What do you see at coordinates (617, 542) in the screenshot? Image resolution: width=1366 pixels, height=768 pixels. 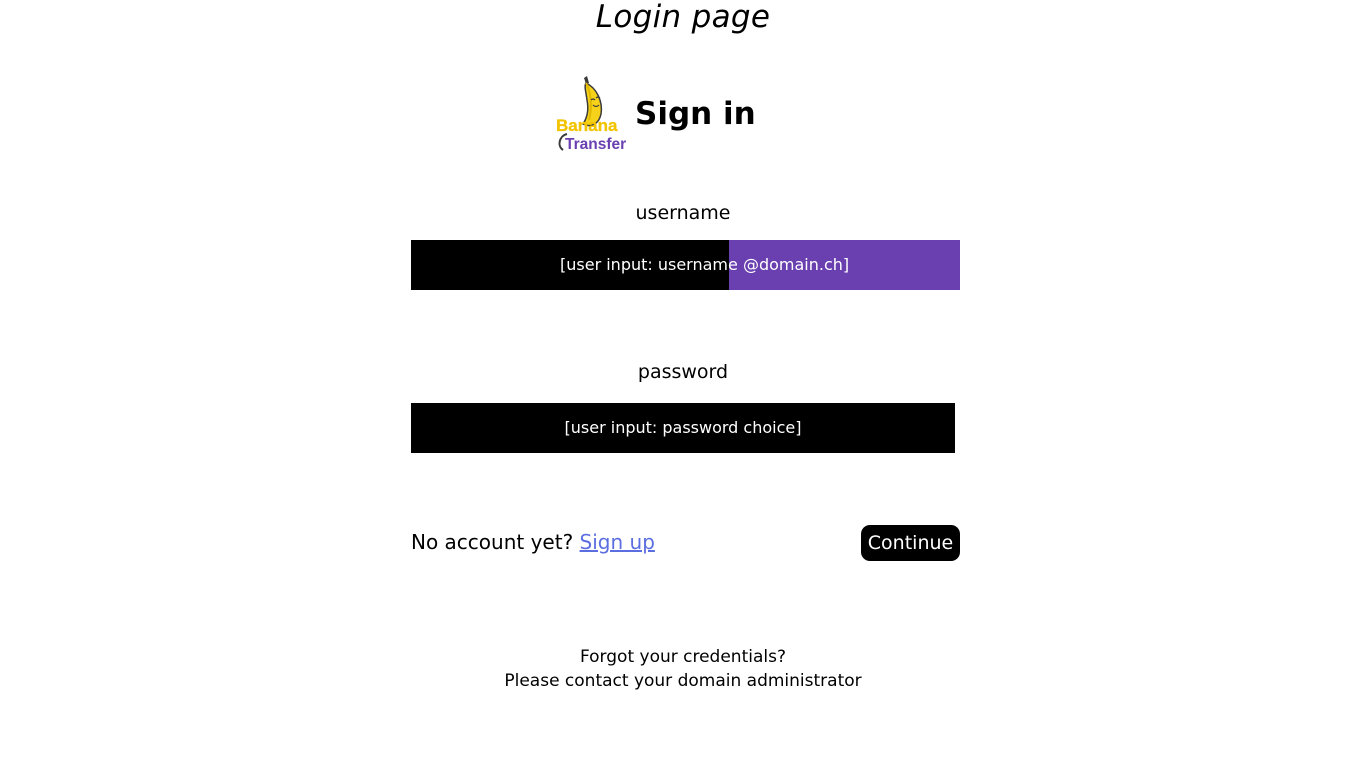 I see `sign-up-link: Sign up` at bounding box center [617, 542].